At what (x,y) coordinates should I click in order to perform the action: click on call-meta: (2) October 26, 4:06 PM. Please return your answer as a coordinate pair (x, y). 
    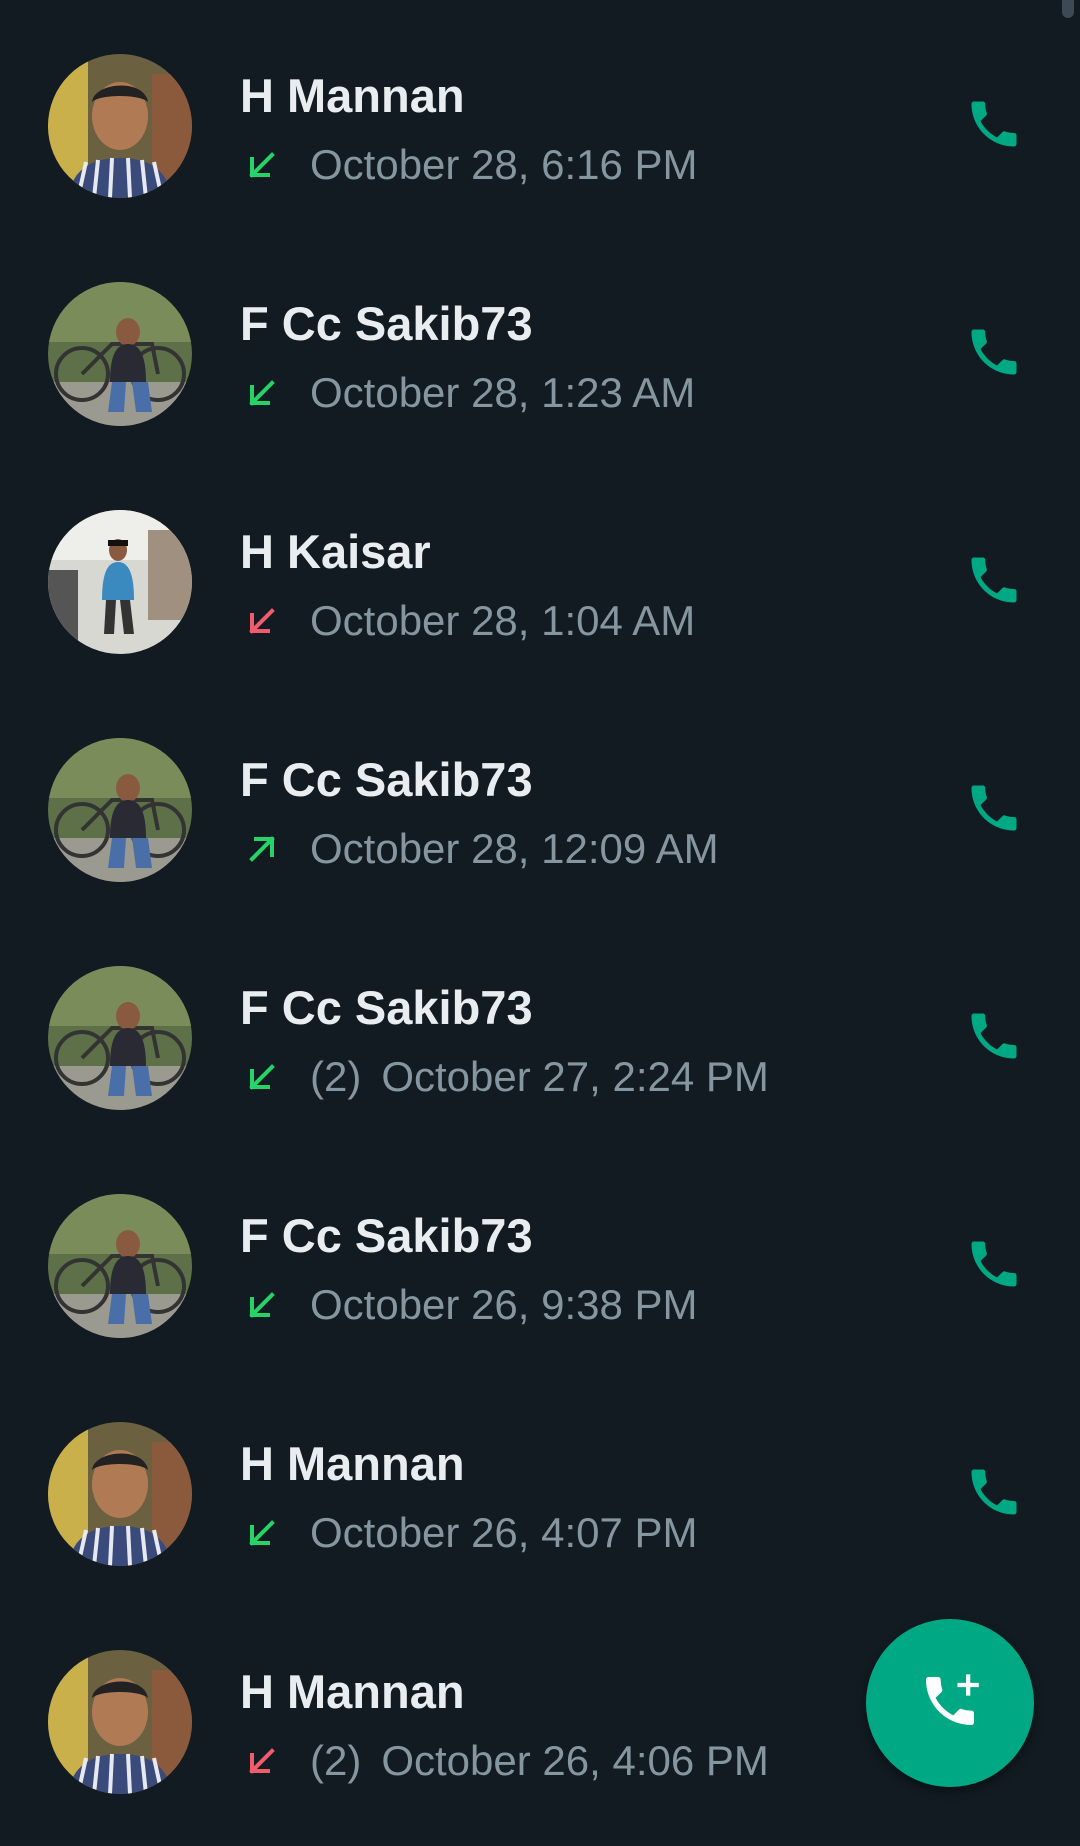
    Looking at the image, I should click on (506, 1761).